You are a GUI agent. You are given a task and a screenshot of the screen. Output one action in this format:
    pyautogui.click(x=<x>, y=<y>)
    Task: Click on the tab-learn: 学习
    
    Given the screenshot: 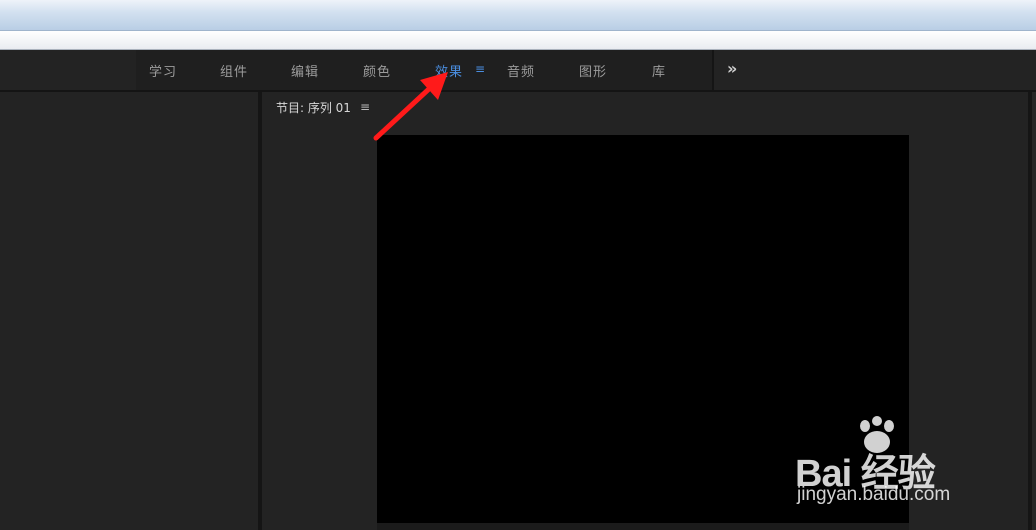 What is the action you would take?
    pyautogui.click(x=163, y=70)
    